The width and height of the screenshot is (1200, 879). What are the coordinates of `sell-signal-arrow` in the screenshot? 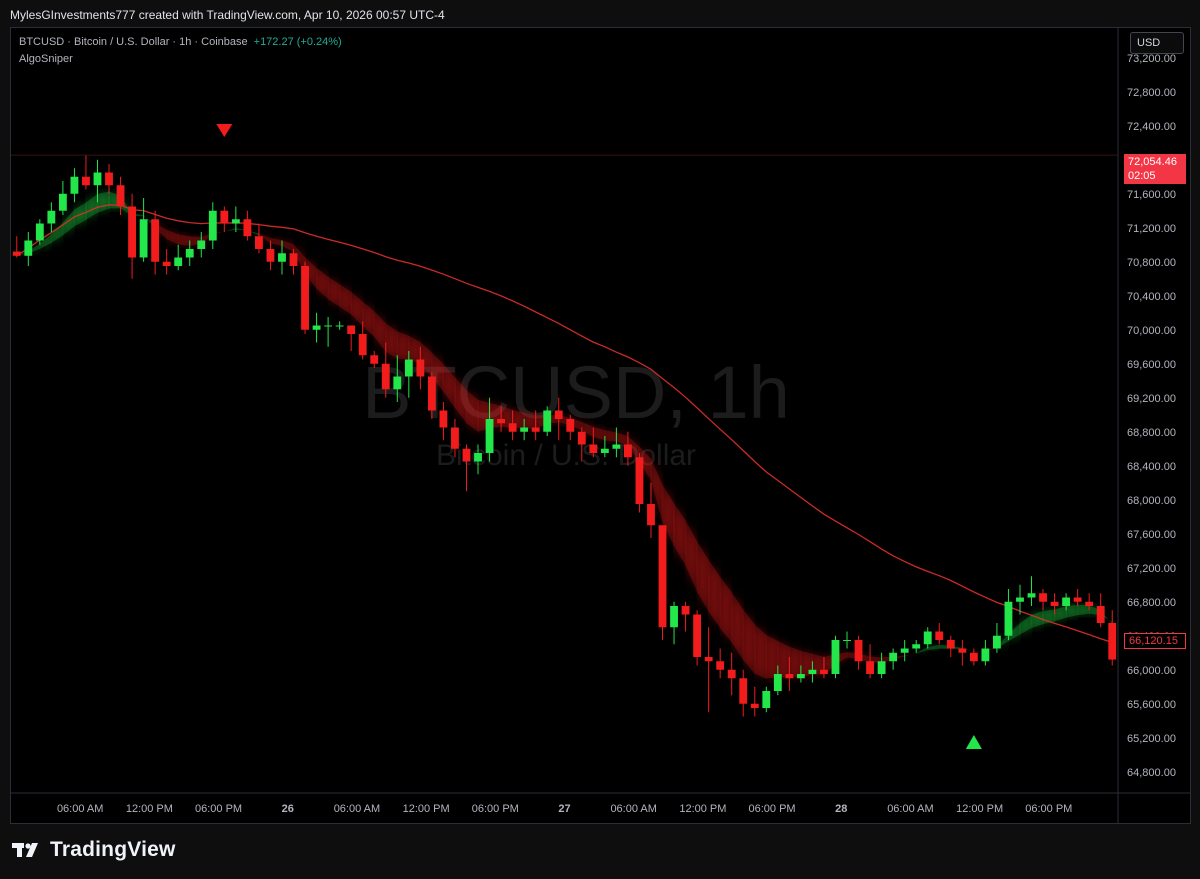 It's located at (224, 130).